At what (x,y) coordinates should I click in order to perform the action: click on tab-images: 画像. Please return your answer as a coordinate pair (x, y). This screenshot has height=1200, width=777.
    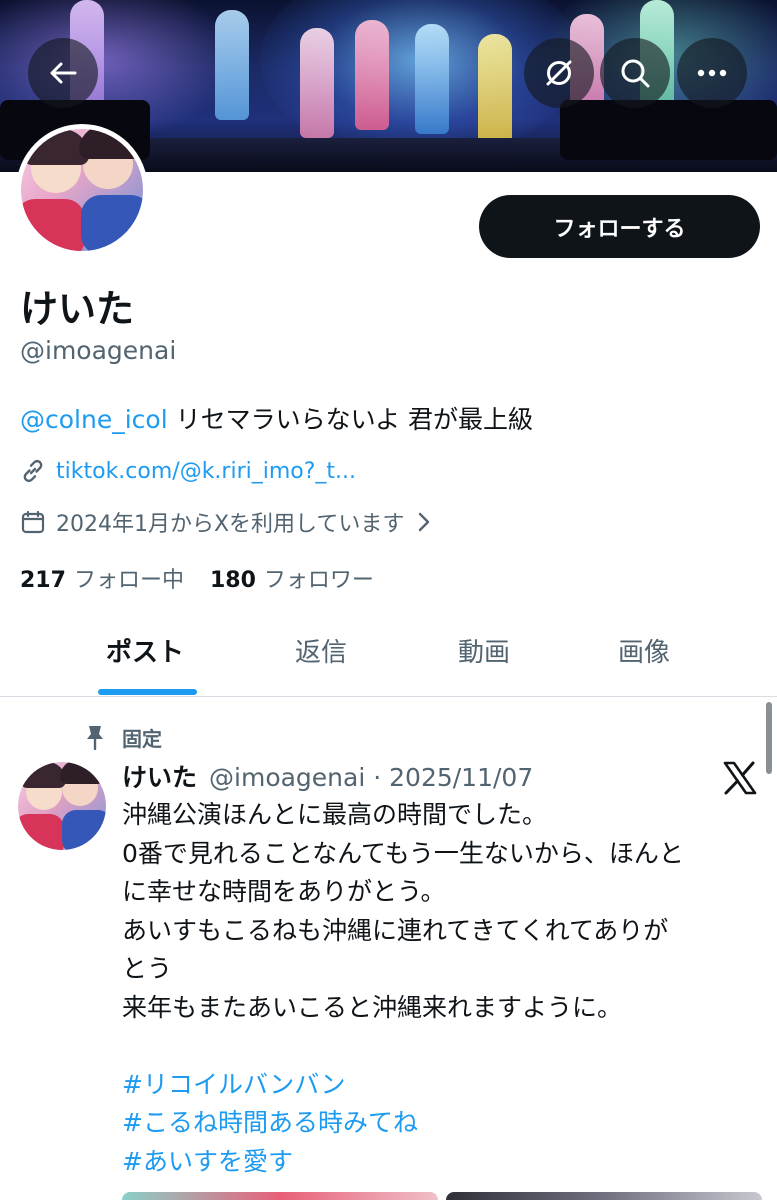
    Looking at the image, I should click on (644, 650).